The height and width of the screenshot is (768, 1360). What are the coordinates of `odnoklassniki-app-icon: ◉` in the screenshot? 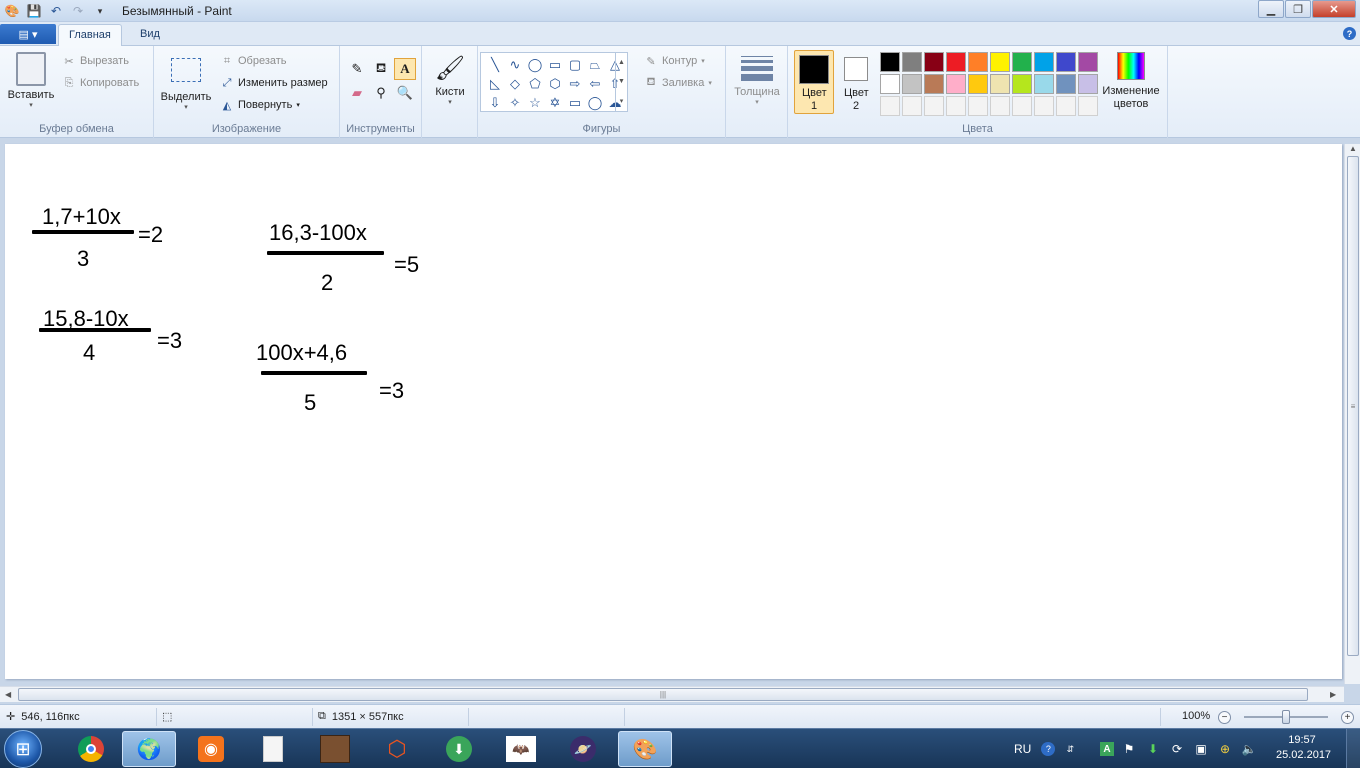 It's located at (211, 749).